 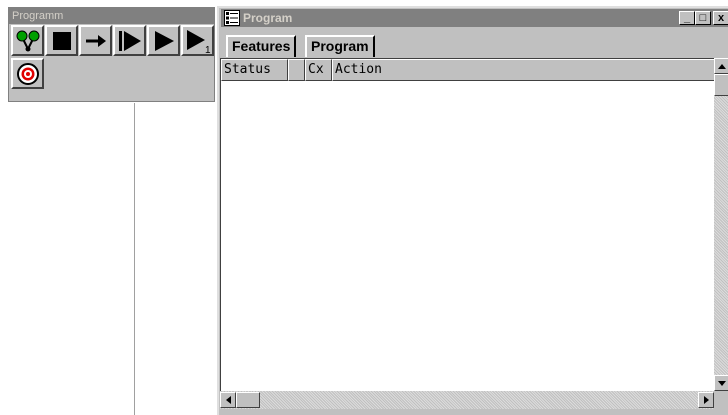 What do you see at coordinates (232, 18) in the screenshot?
I see `program-list-icon` at bounding box center [232, 18].